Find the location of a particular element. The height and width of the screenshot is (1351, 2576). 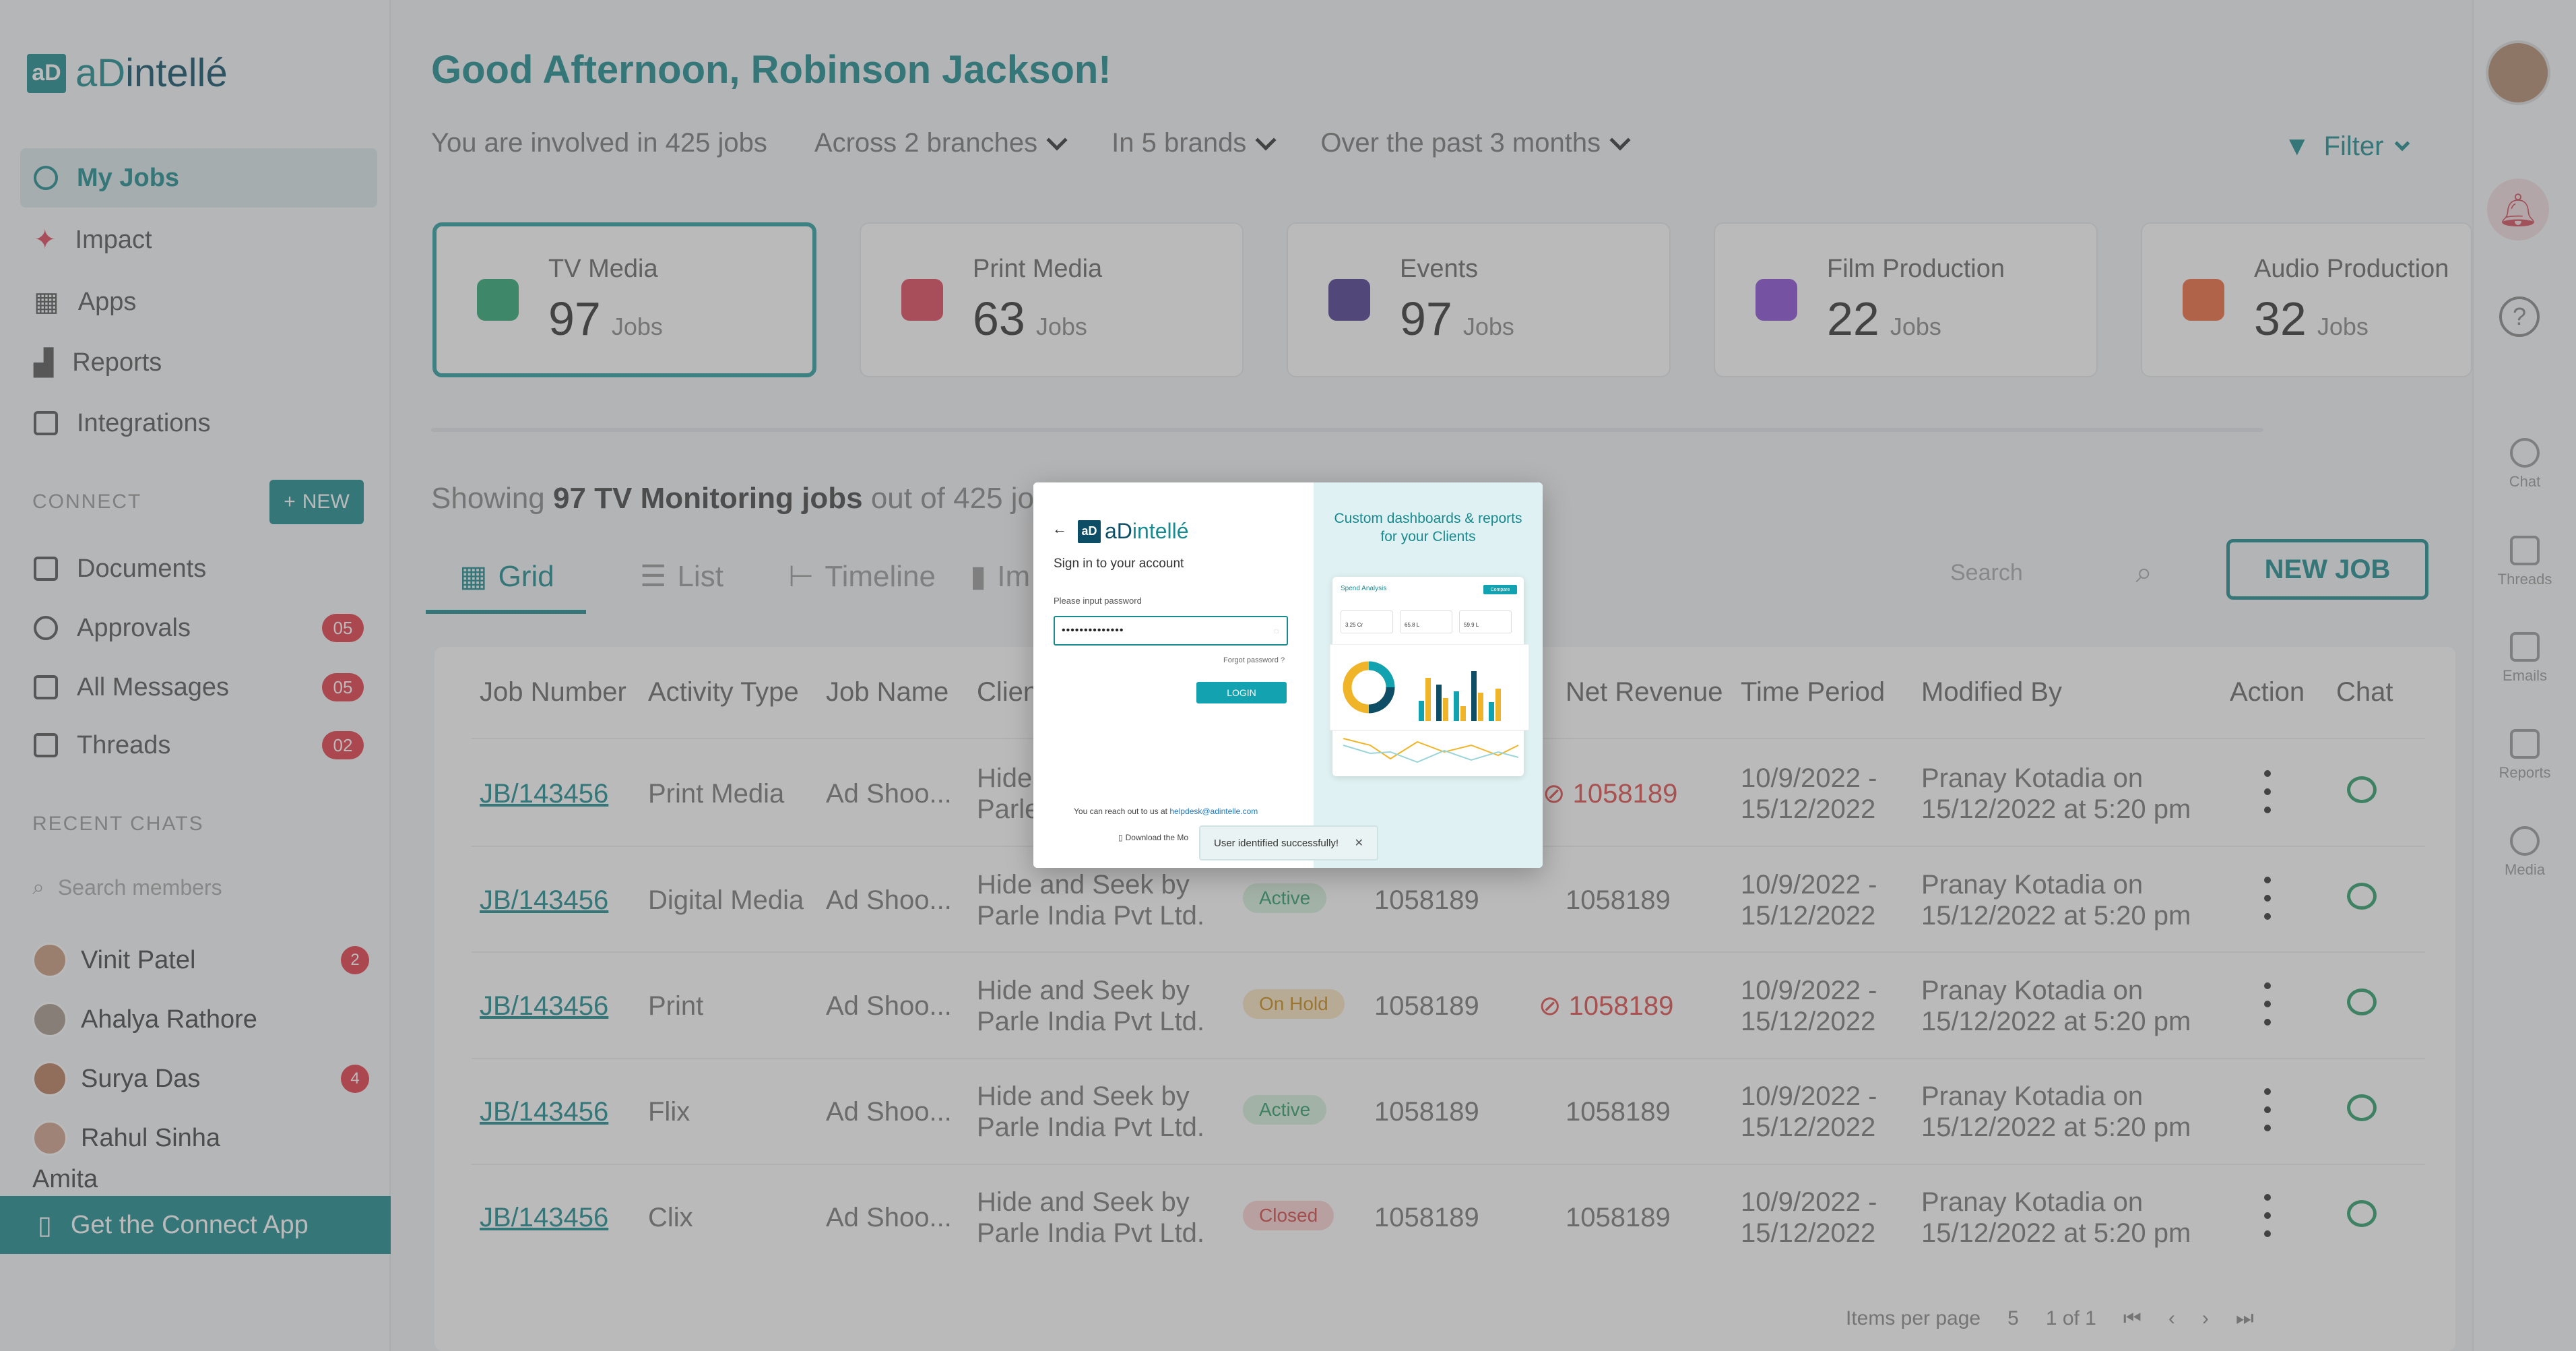

login-button: LOGIN is located at coordinates (1242, 692).